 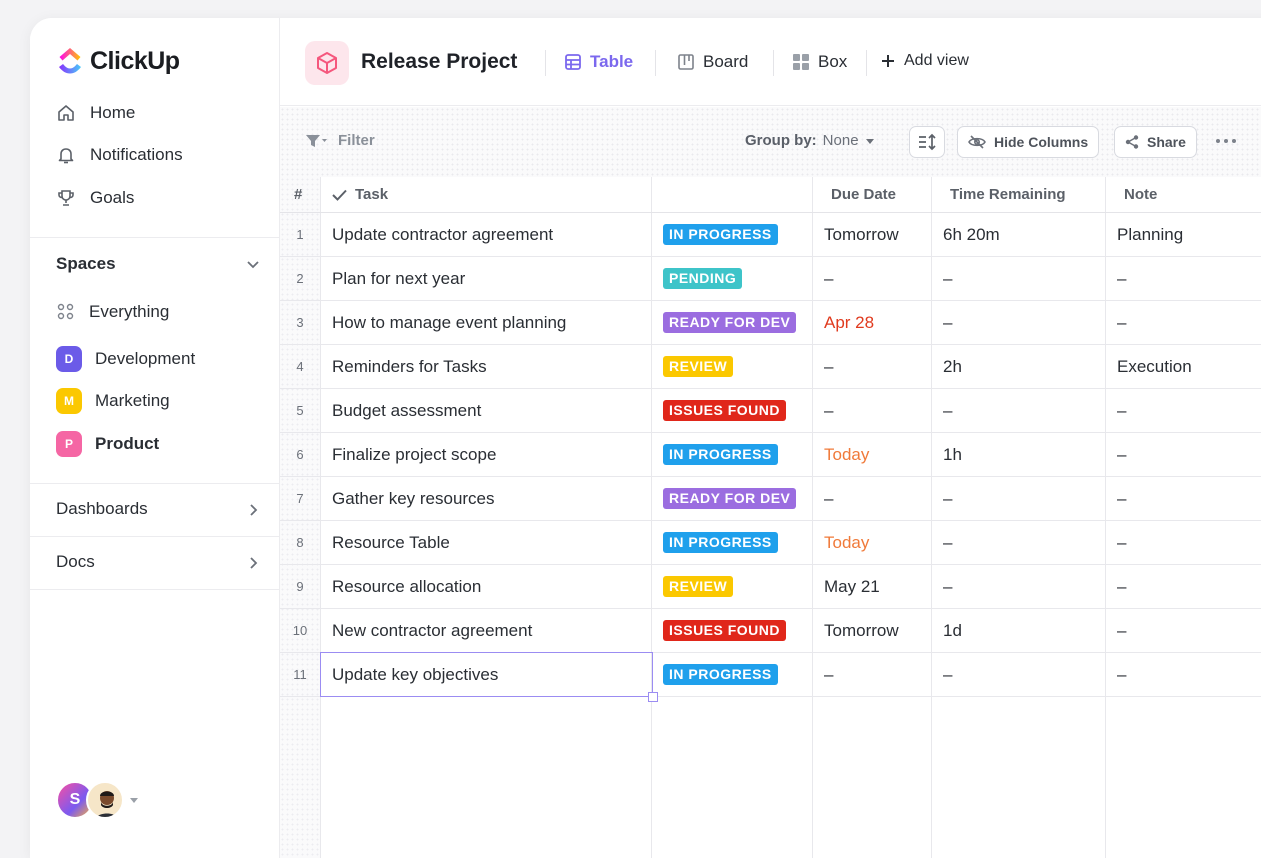 I want to click on filter-button: Filter, so click(x=340, y=140).